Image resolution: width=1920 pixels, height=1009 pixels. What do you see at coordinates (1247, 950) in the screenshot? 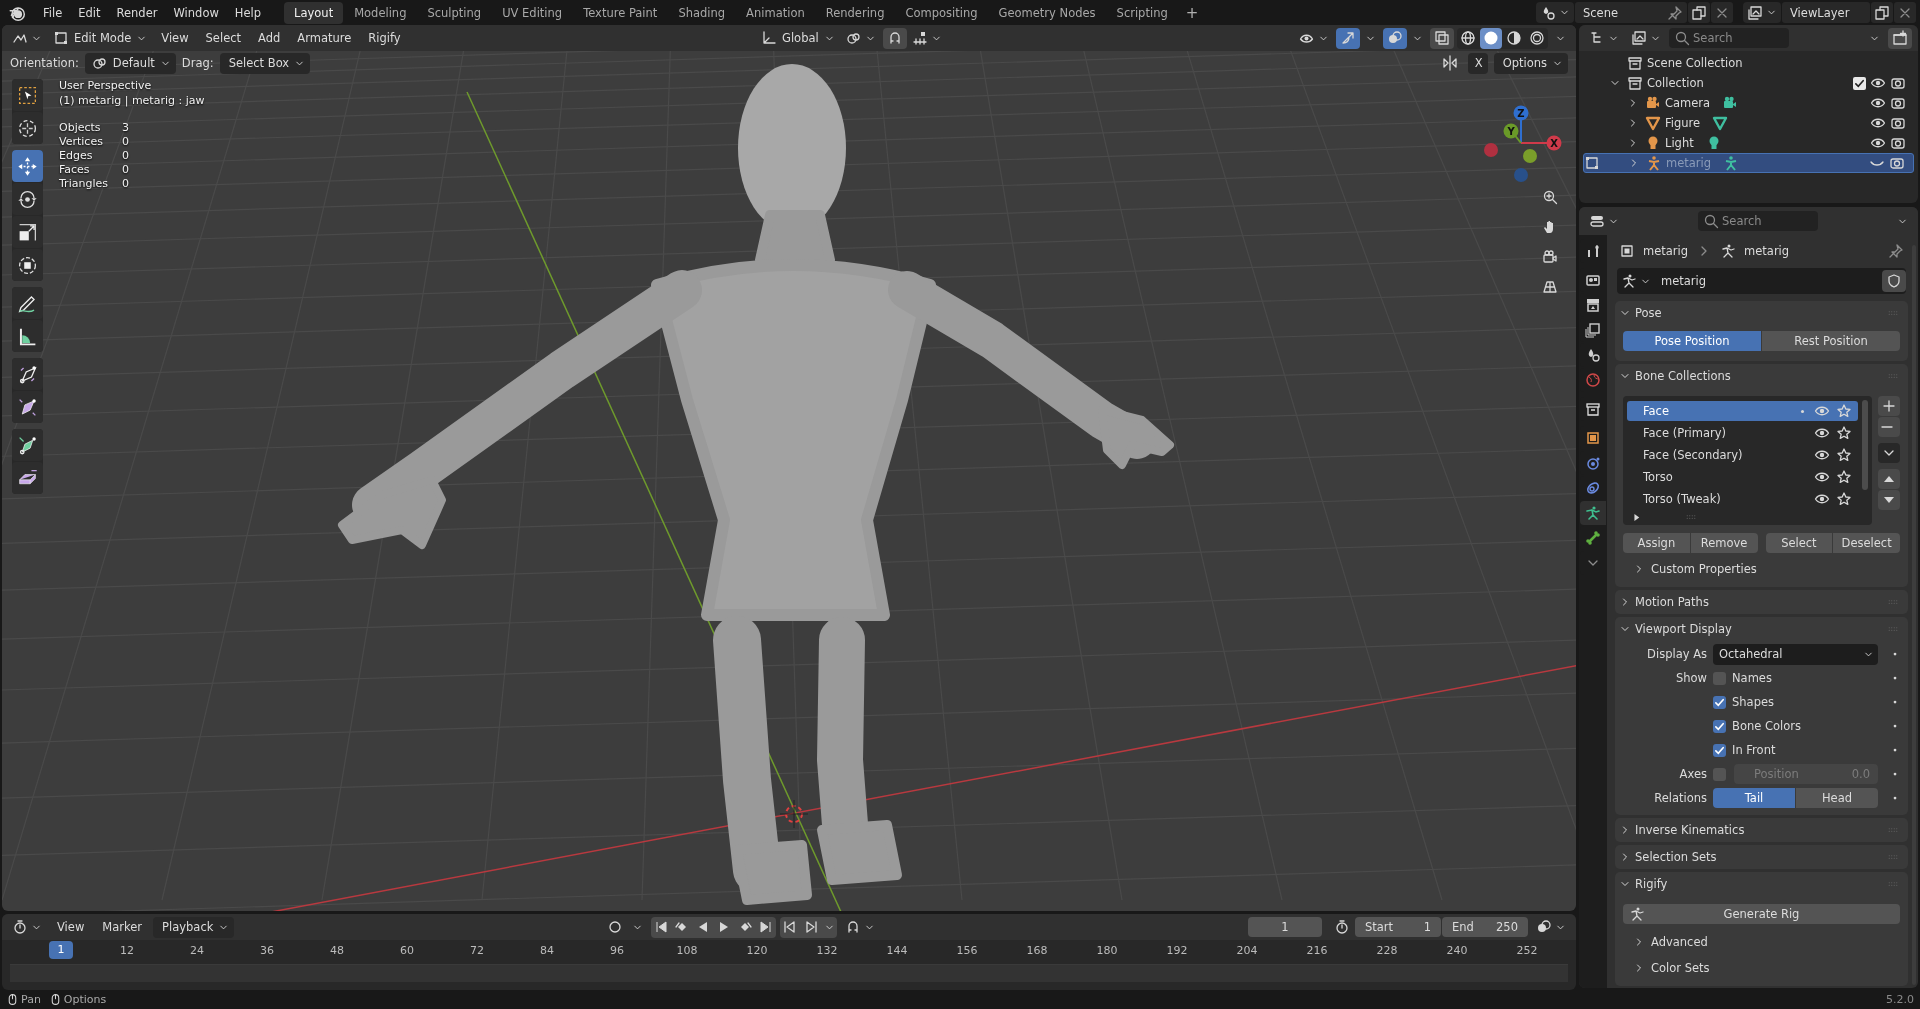
I see `frame-number: 204` at bounding box center [1247, 950].